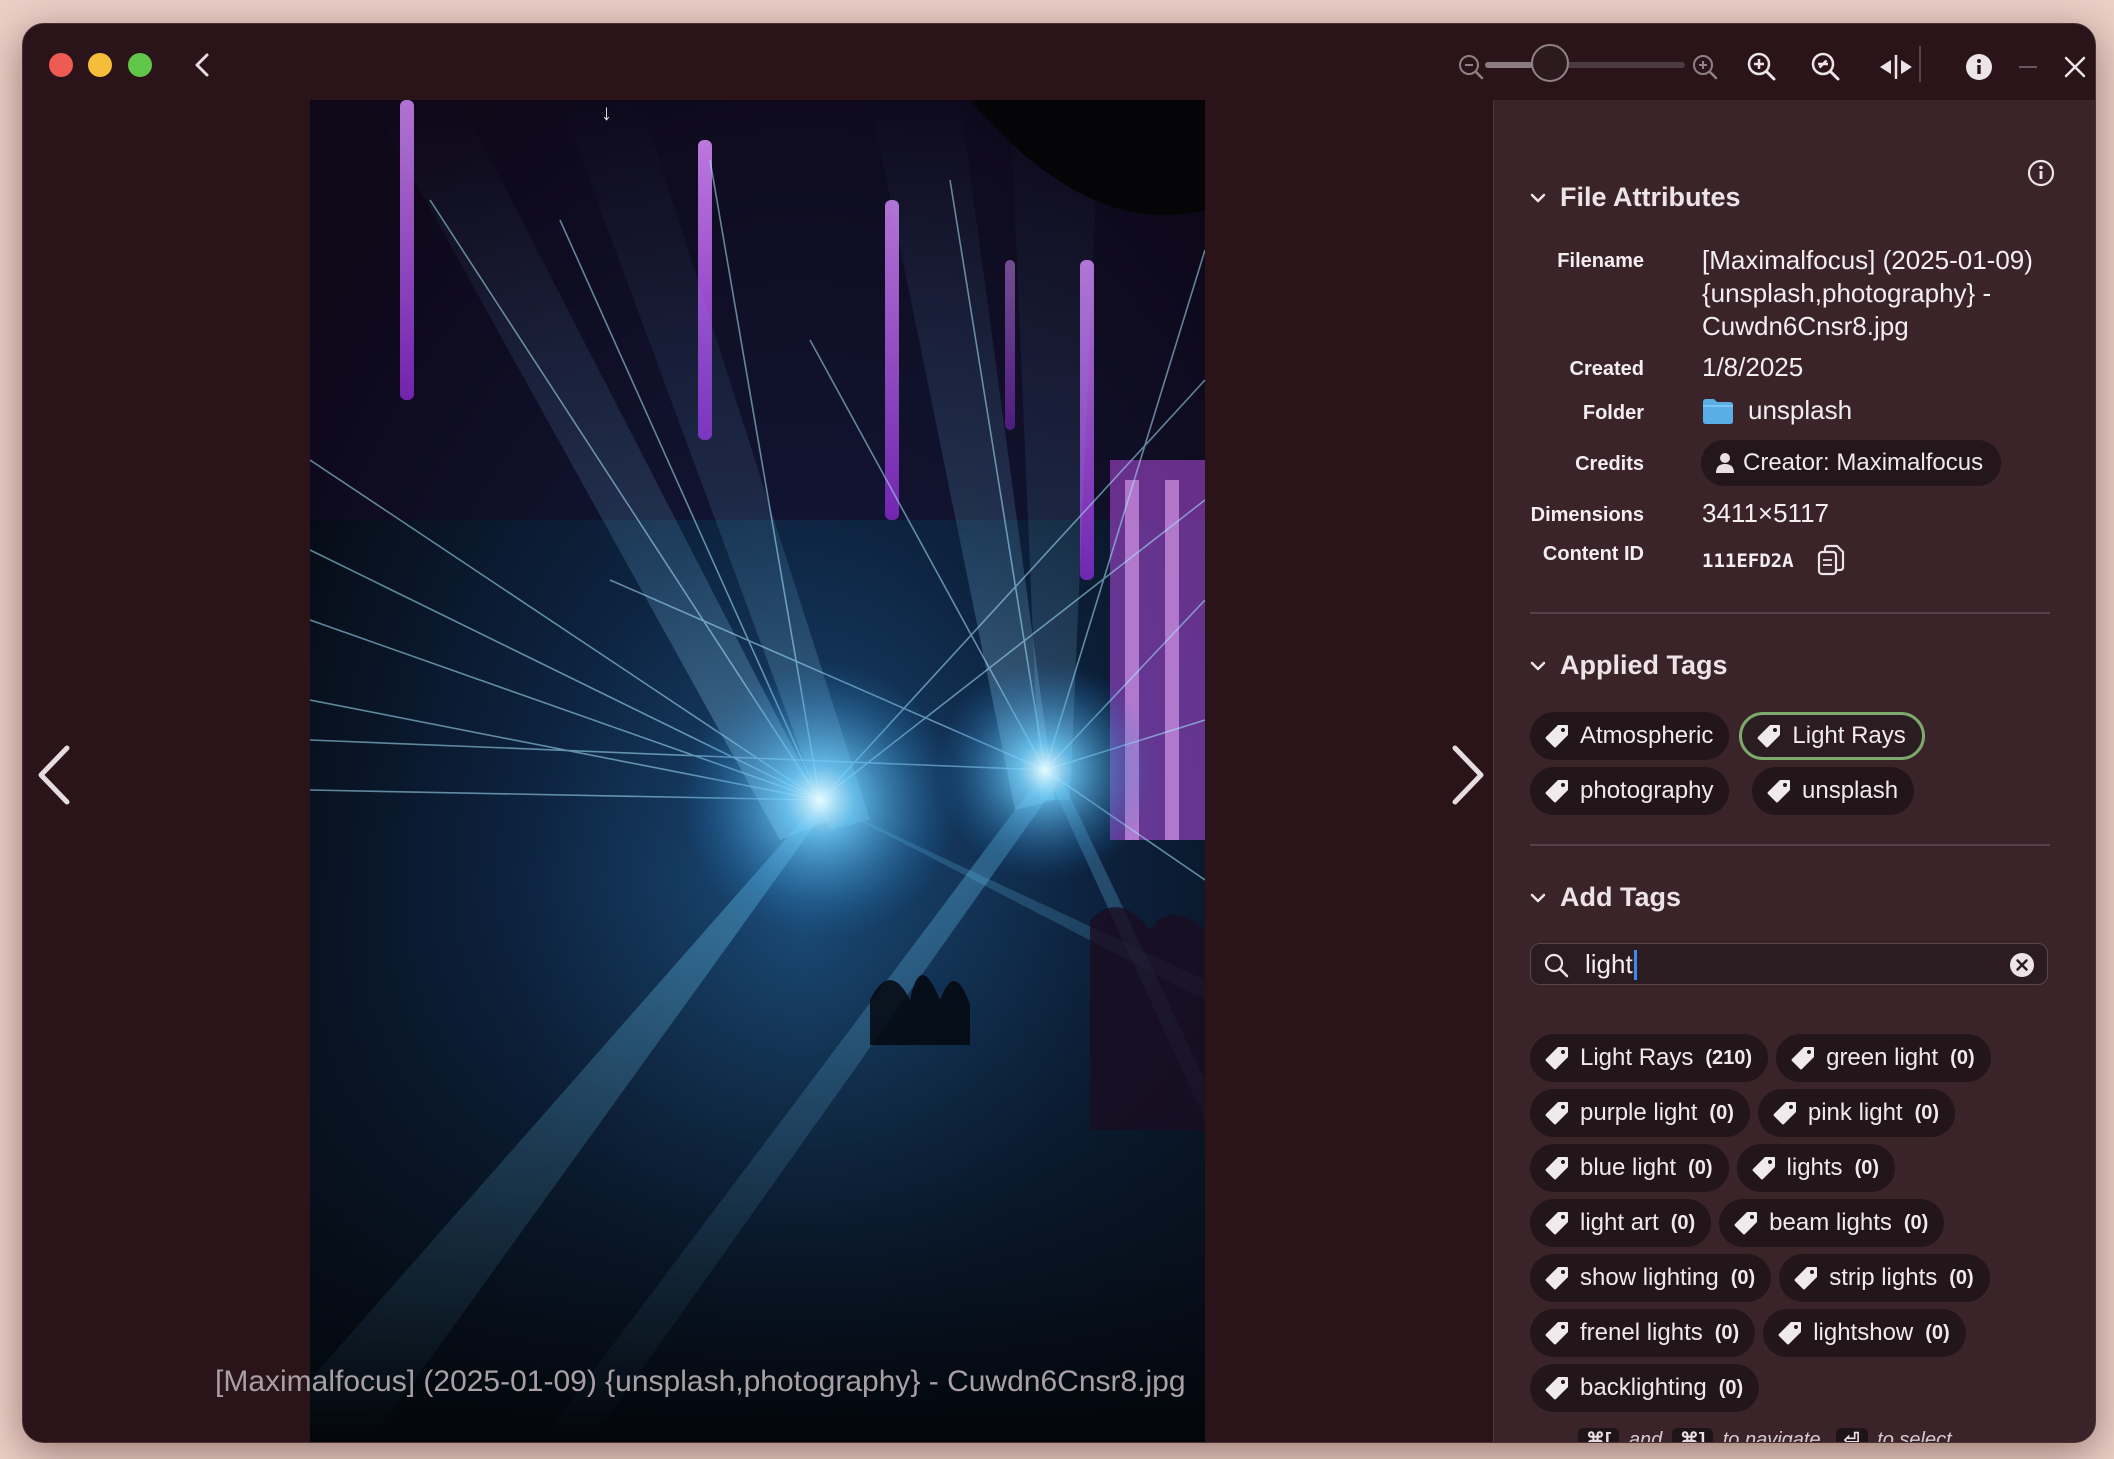 The height and width of the screenshot is (1459, 2114). What do you see at coordinates (1847, 293) in the screenshot?
I see `filename-line: {unsplash,photography} -` at bounding box center [1847, 293].